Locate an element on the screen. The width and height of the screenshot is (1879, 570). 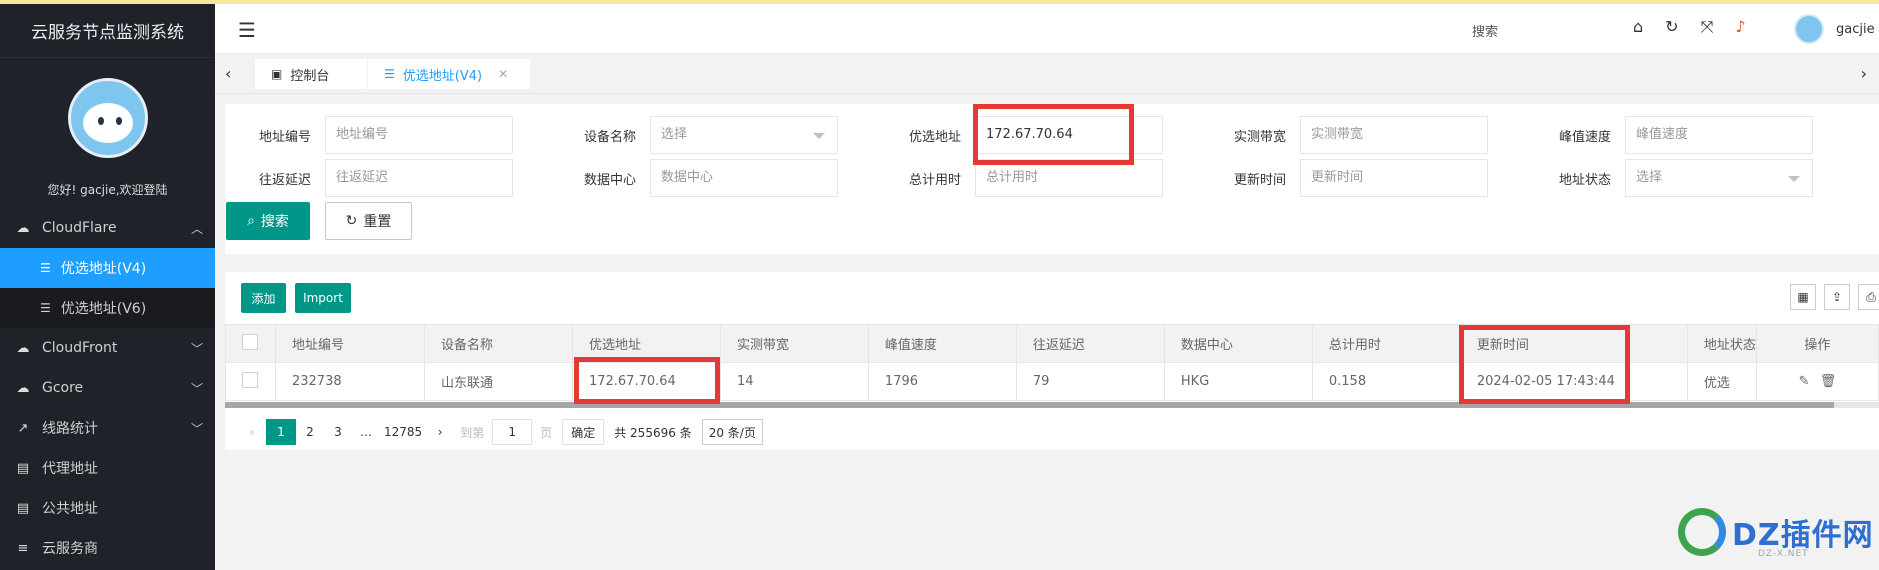
device-name-select: 选择 is located at coordinates (744, 135).